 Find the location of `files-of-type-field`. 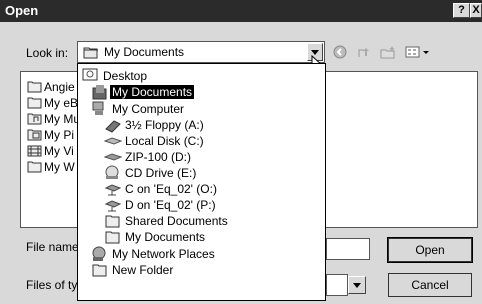

files-of-type-field is located at coordinates (337, 285).